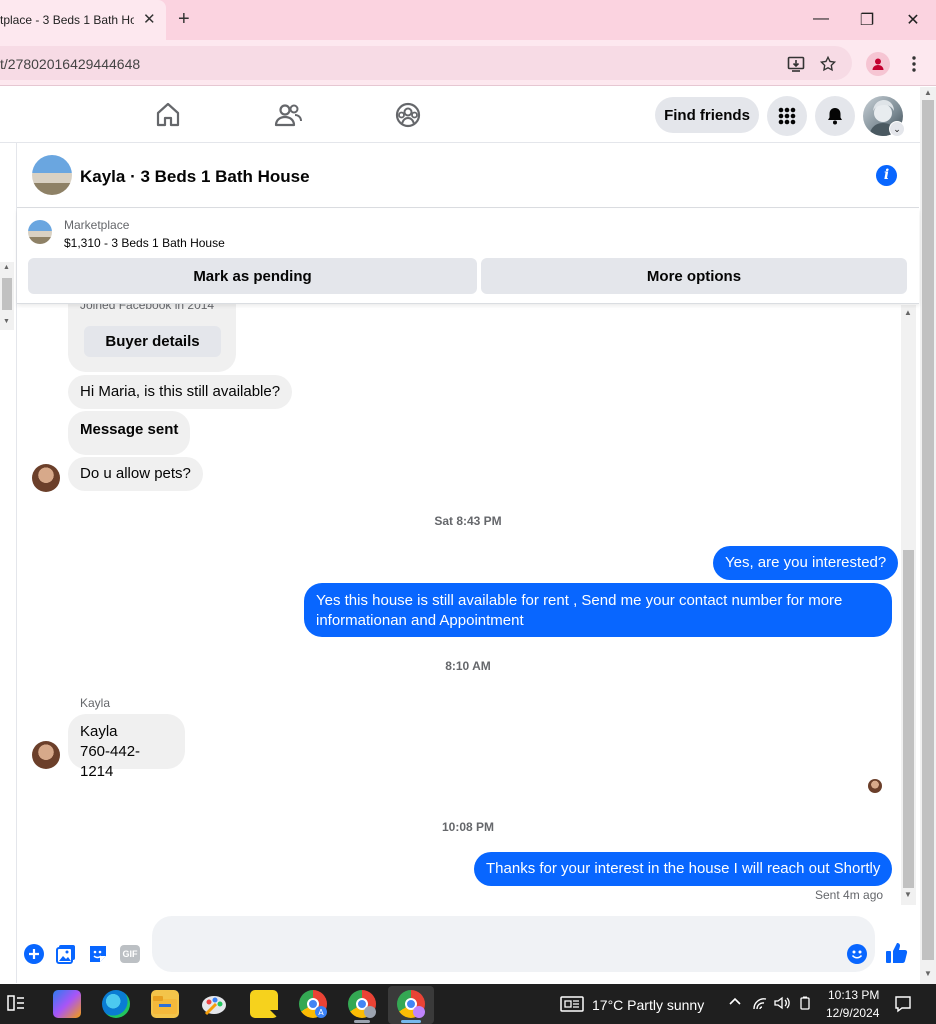 The image size is (936, 1024). I want to click on file-explorer-icon, so click(165, 1004).